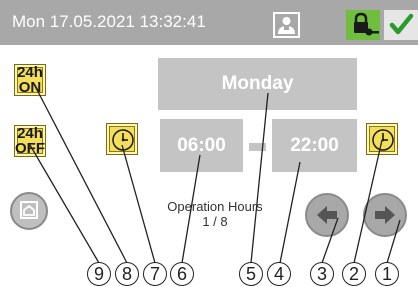 The image size is (418, 287). Describe the element at coordinates (251, 274) in the screenshot. I see `callout-5: 5` at that location.